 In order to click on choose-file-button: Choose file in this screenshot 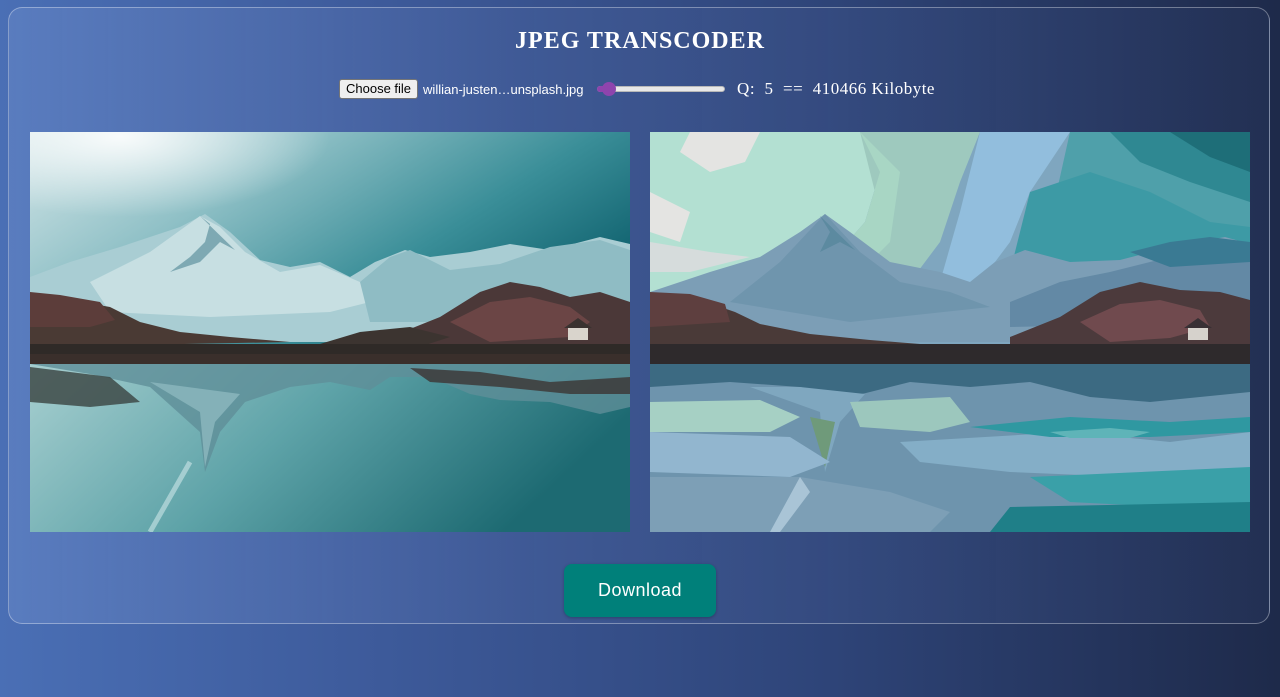, I will do `click(379, 89)`.